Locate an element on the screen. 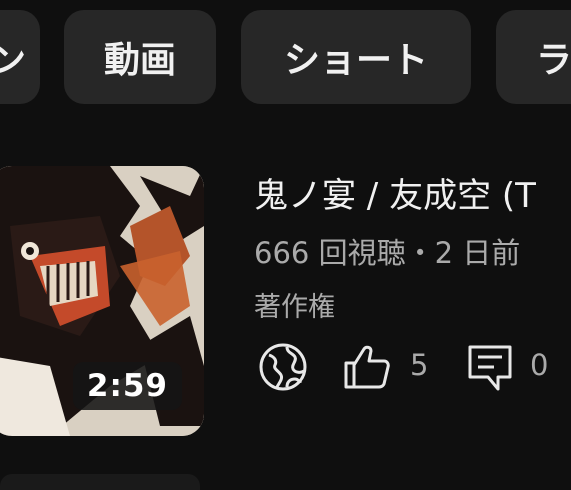 Image resolution: width=571 pixels, height=490 pixels. comment-count: 0 is located at coordinates (539, 365).